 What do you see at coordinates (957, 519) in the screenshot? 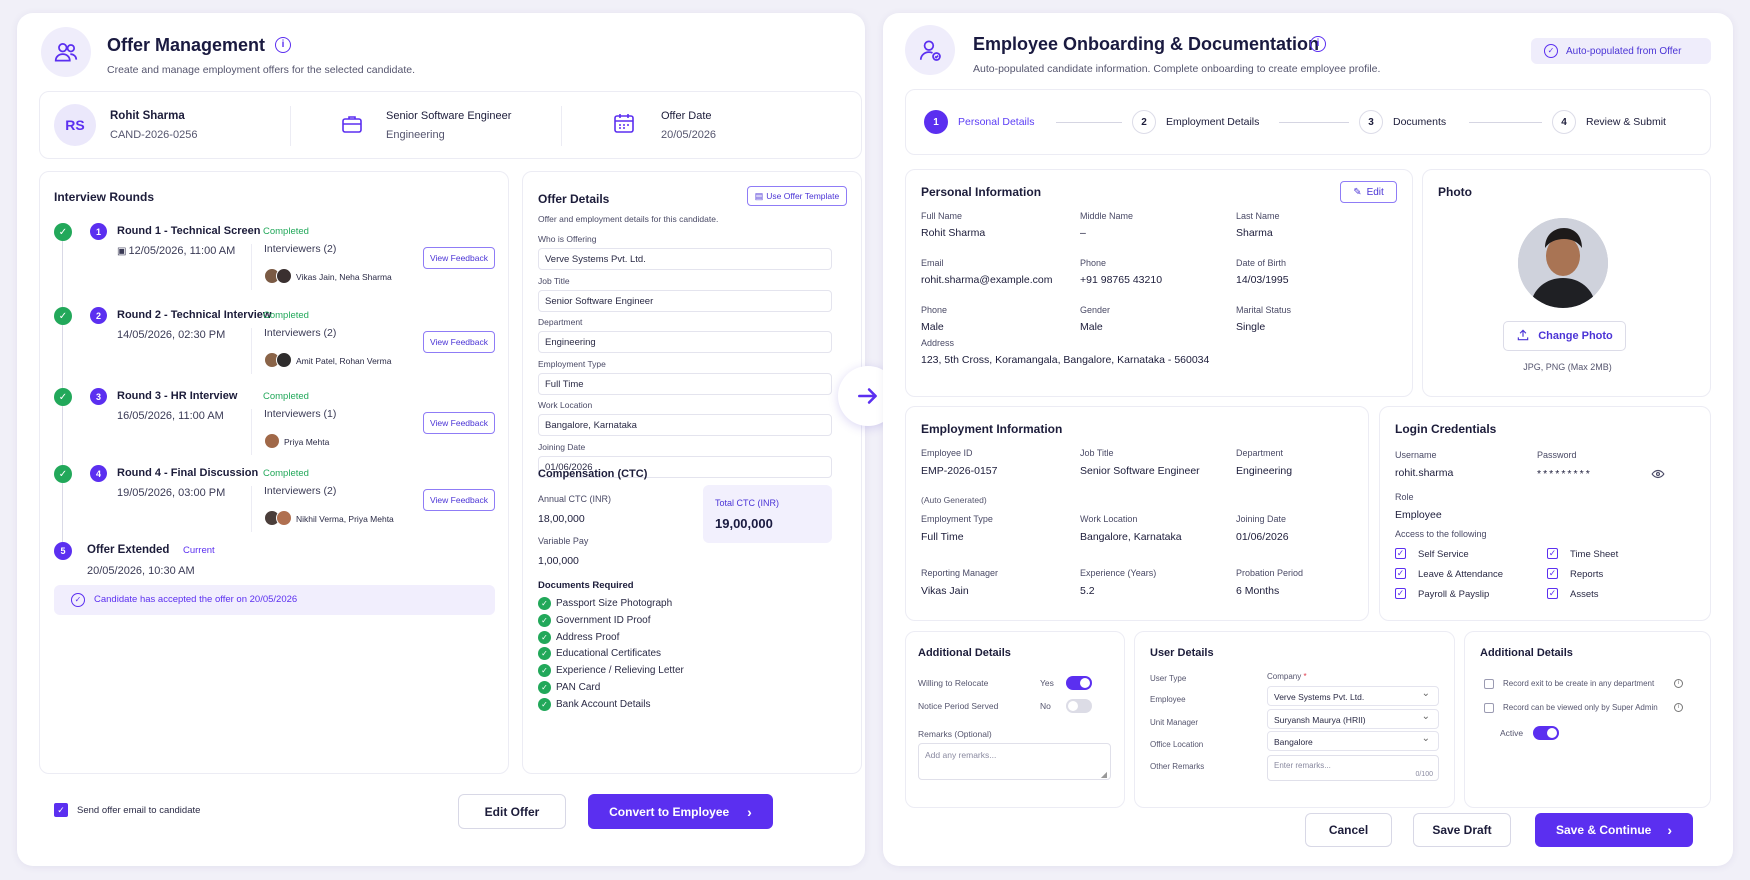
I see `field-label: Employment Type` at bounding box center [957, 519].